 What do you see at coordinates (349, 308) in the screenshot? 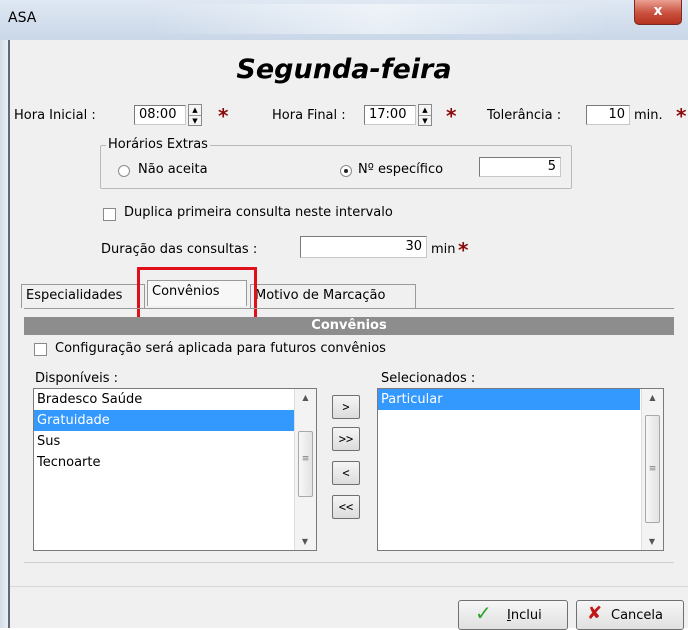
I see `tab-panel-border` at bounding box center [349, 308].